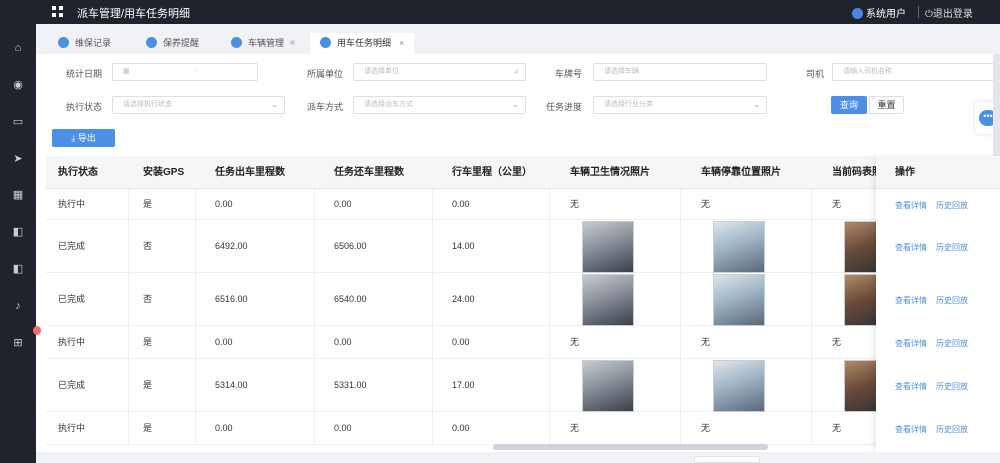  I want to click on dispatch-select: 请选择派车方式 ⌄, so click(439, 105).